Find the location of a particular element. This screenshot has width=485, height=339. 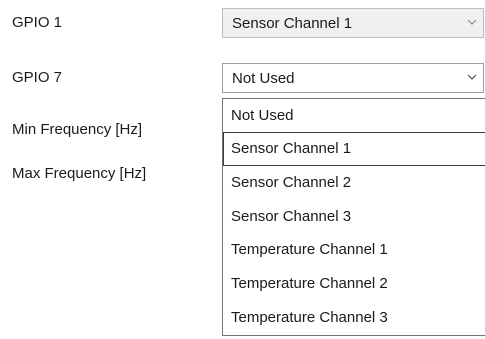

dropdown-option-sensor-channel-2: Sensor Channel 2 is located at coordinates (354, 183).